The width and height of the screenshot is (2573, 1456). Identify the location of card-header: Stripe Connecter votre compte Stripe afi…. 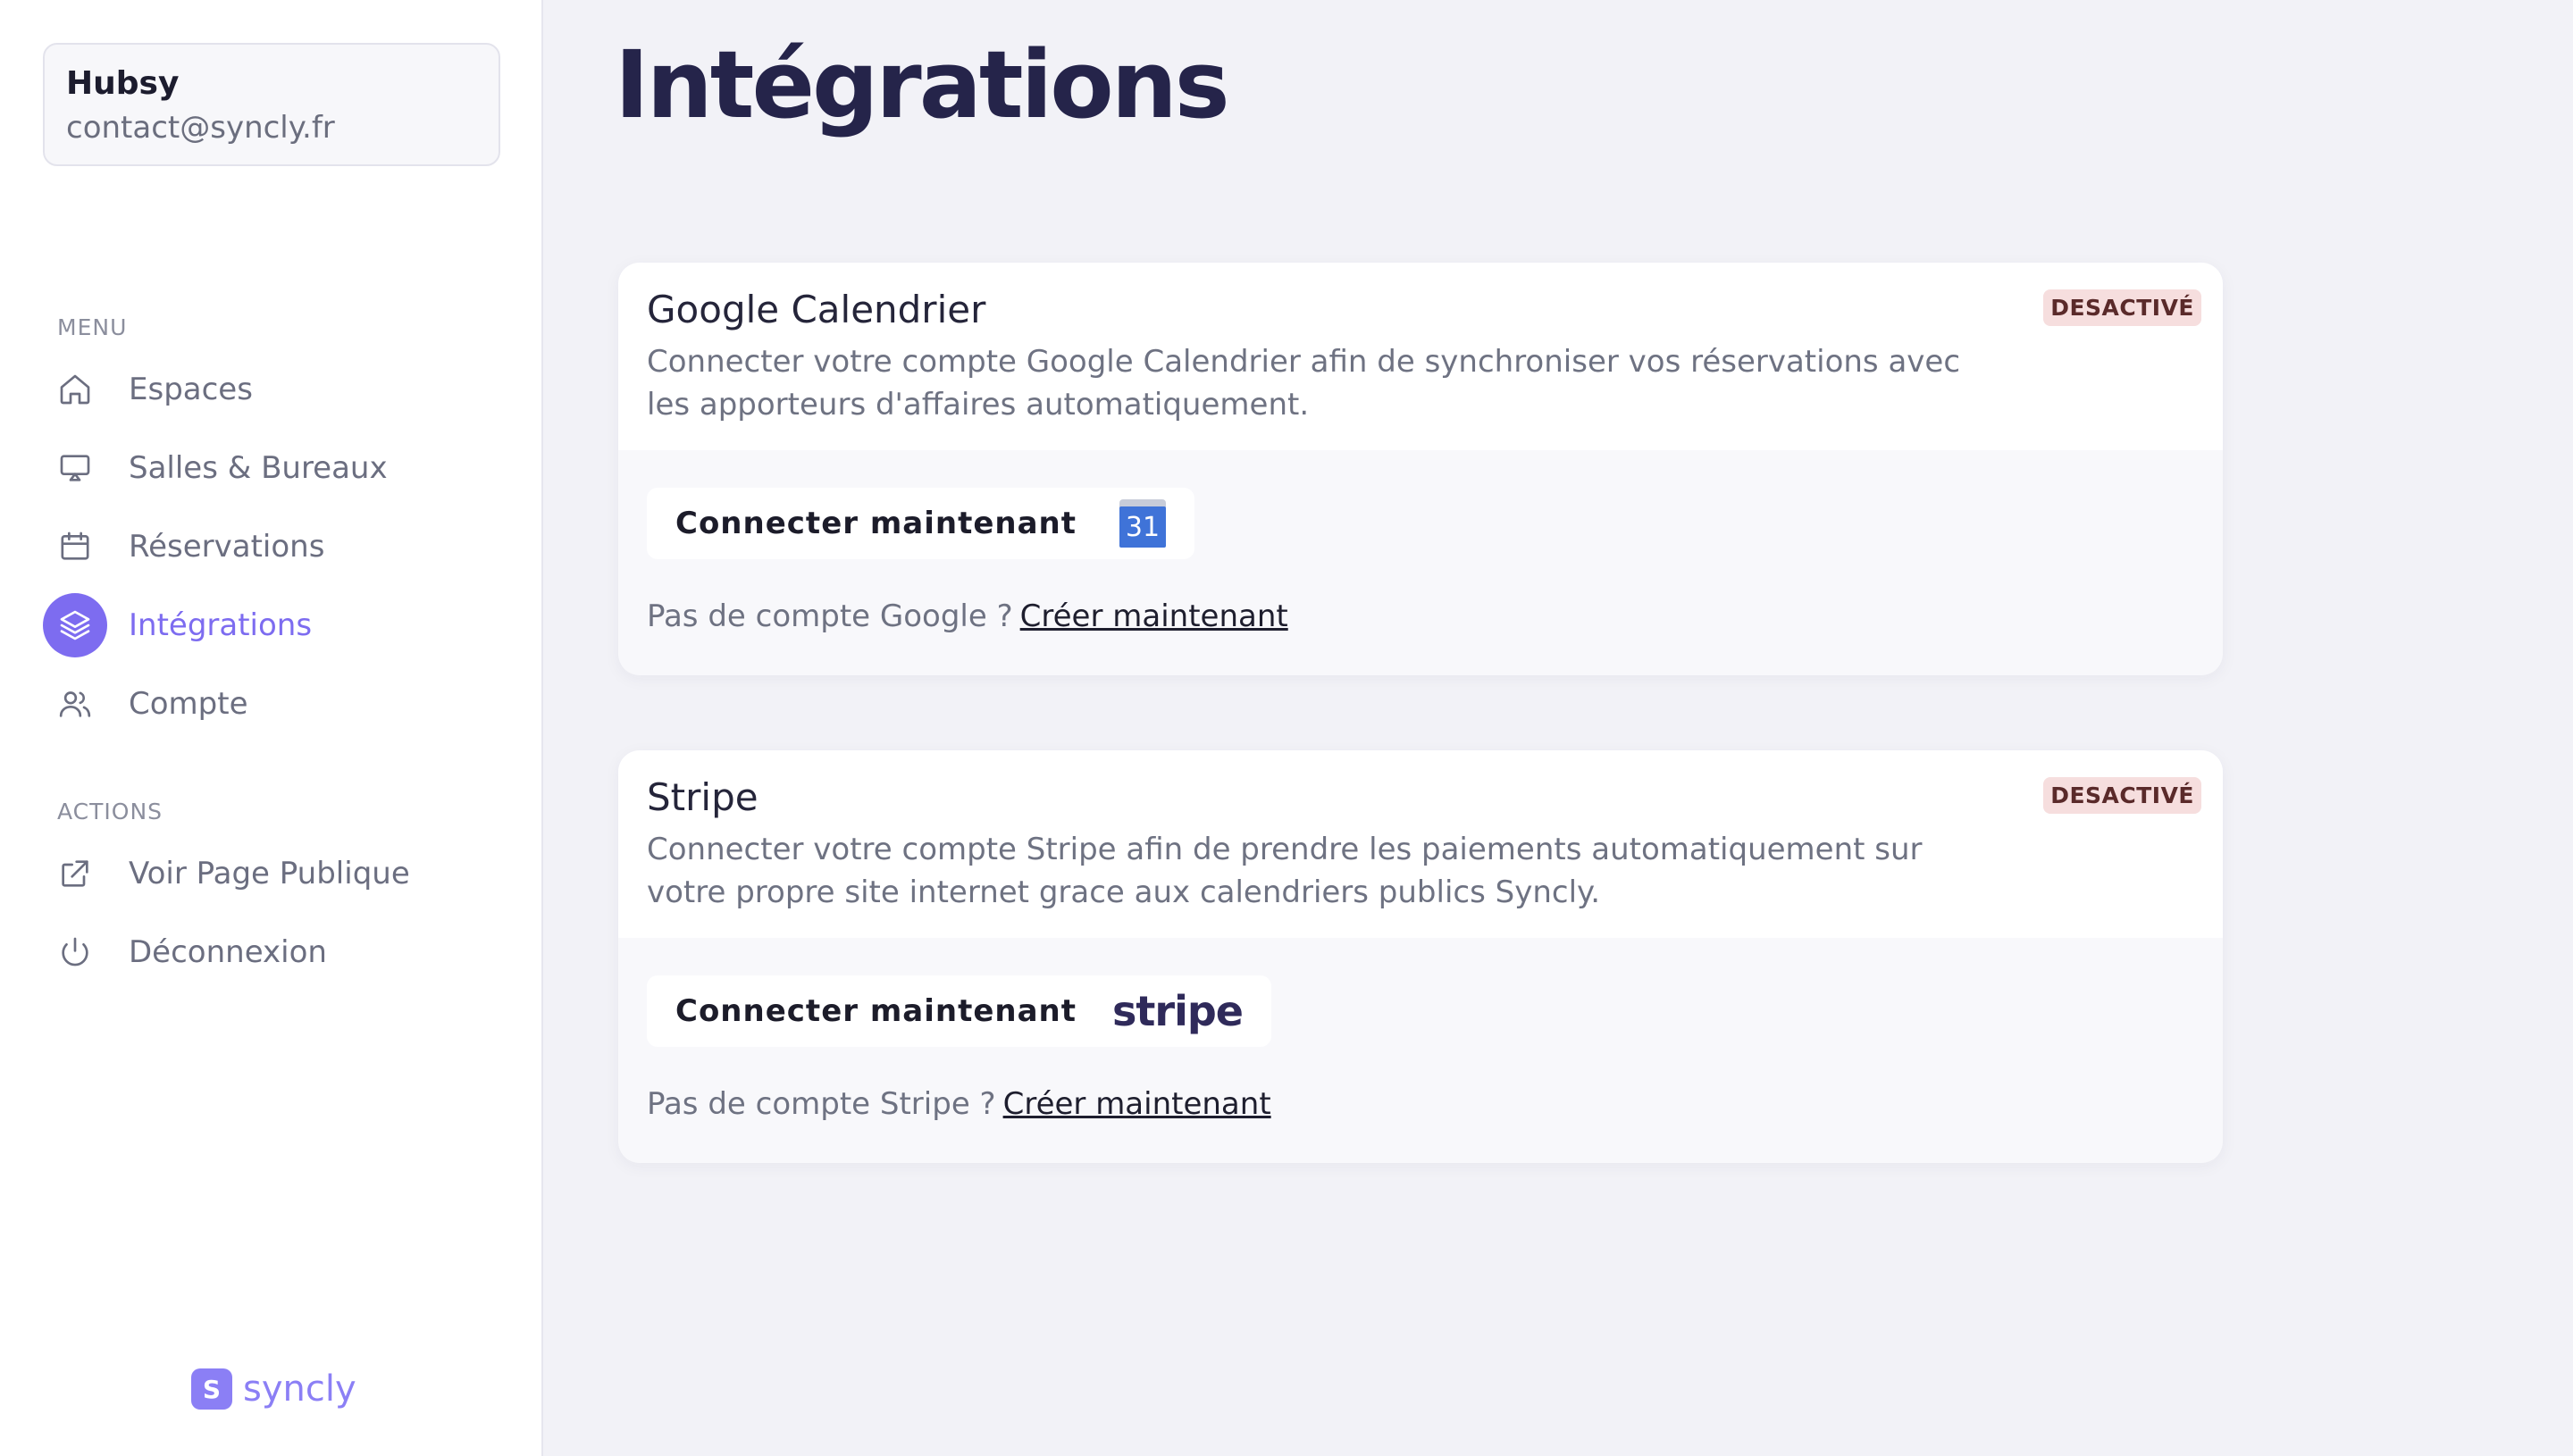
(1420, 844).